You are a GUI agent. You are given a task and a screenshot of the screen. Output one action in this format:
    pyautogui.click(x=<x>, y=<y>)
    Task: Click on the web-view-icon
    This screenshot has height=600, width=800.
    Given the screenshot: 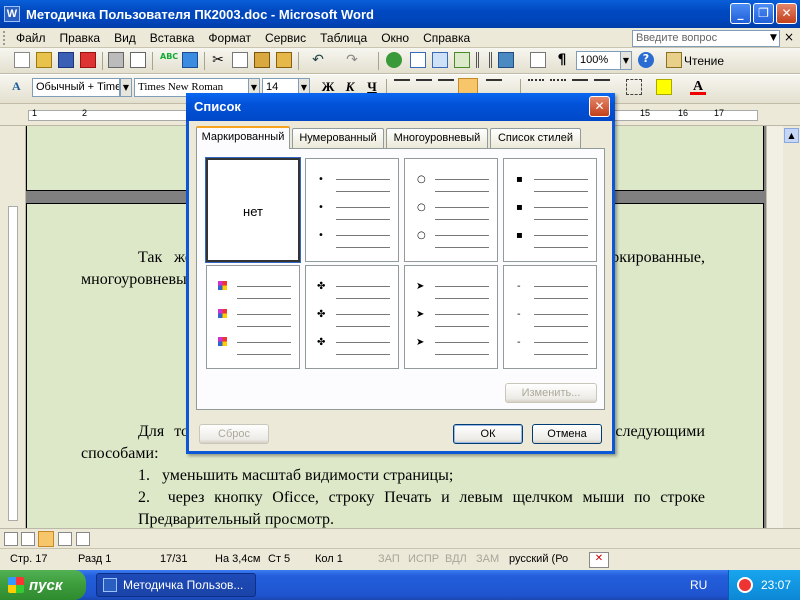 What is the action you would take?
    pyautogui.click(x=28, y=539)
    